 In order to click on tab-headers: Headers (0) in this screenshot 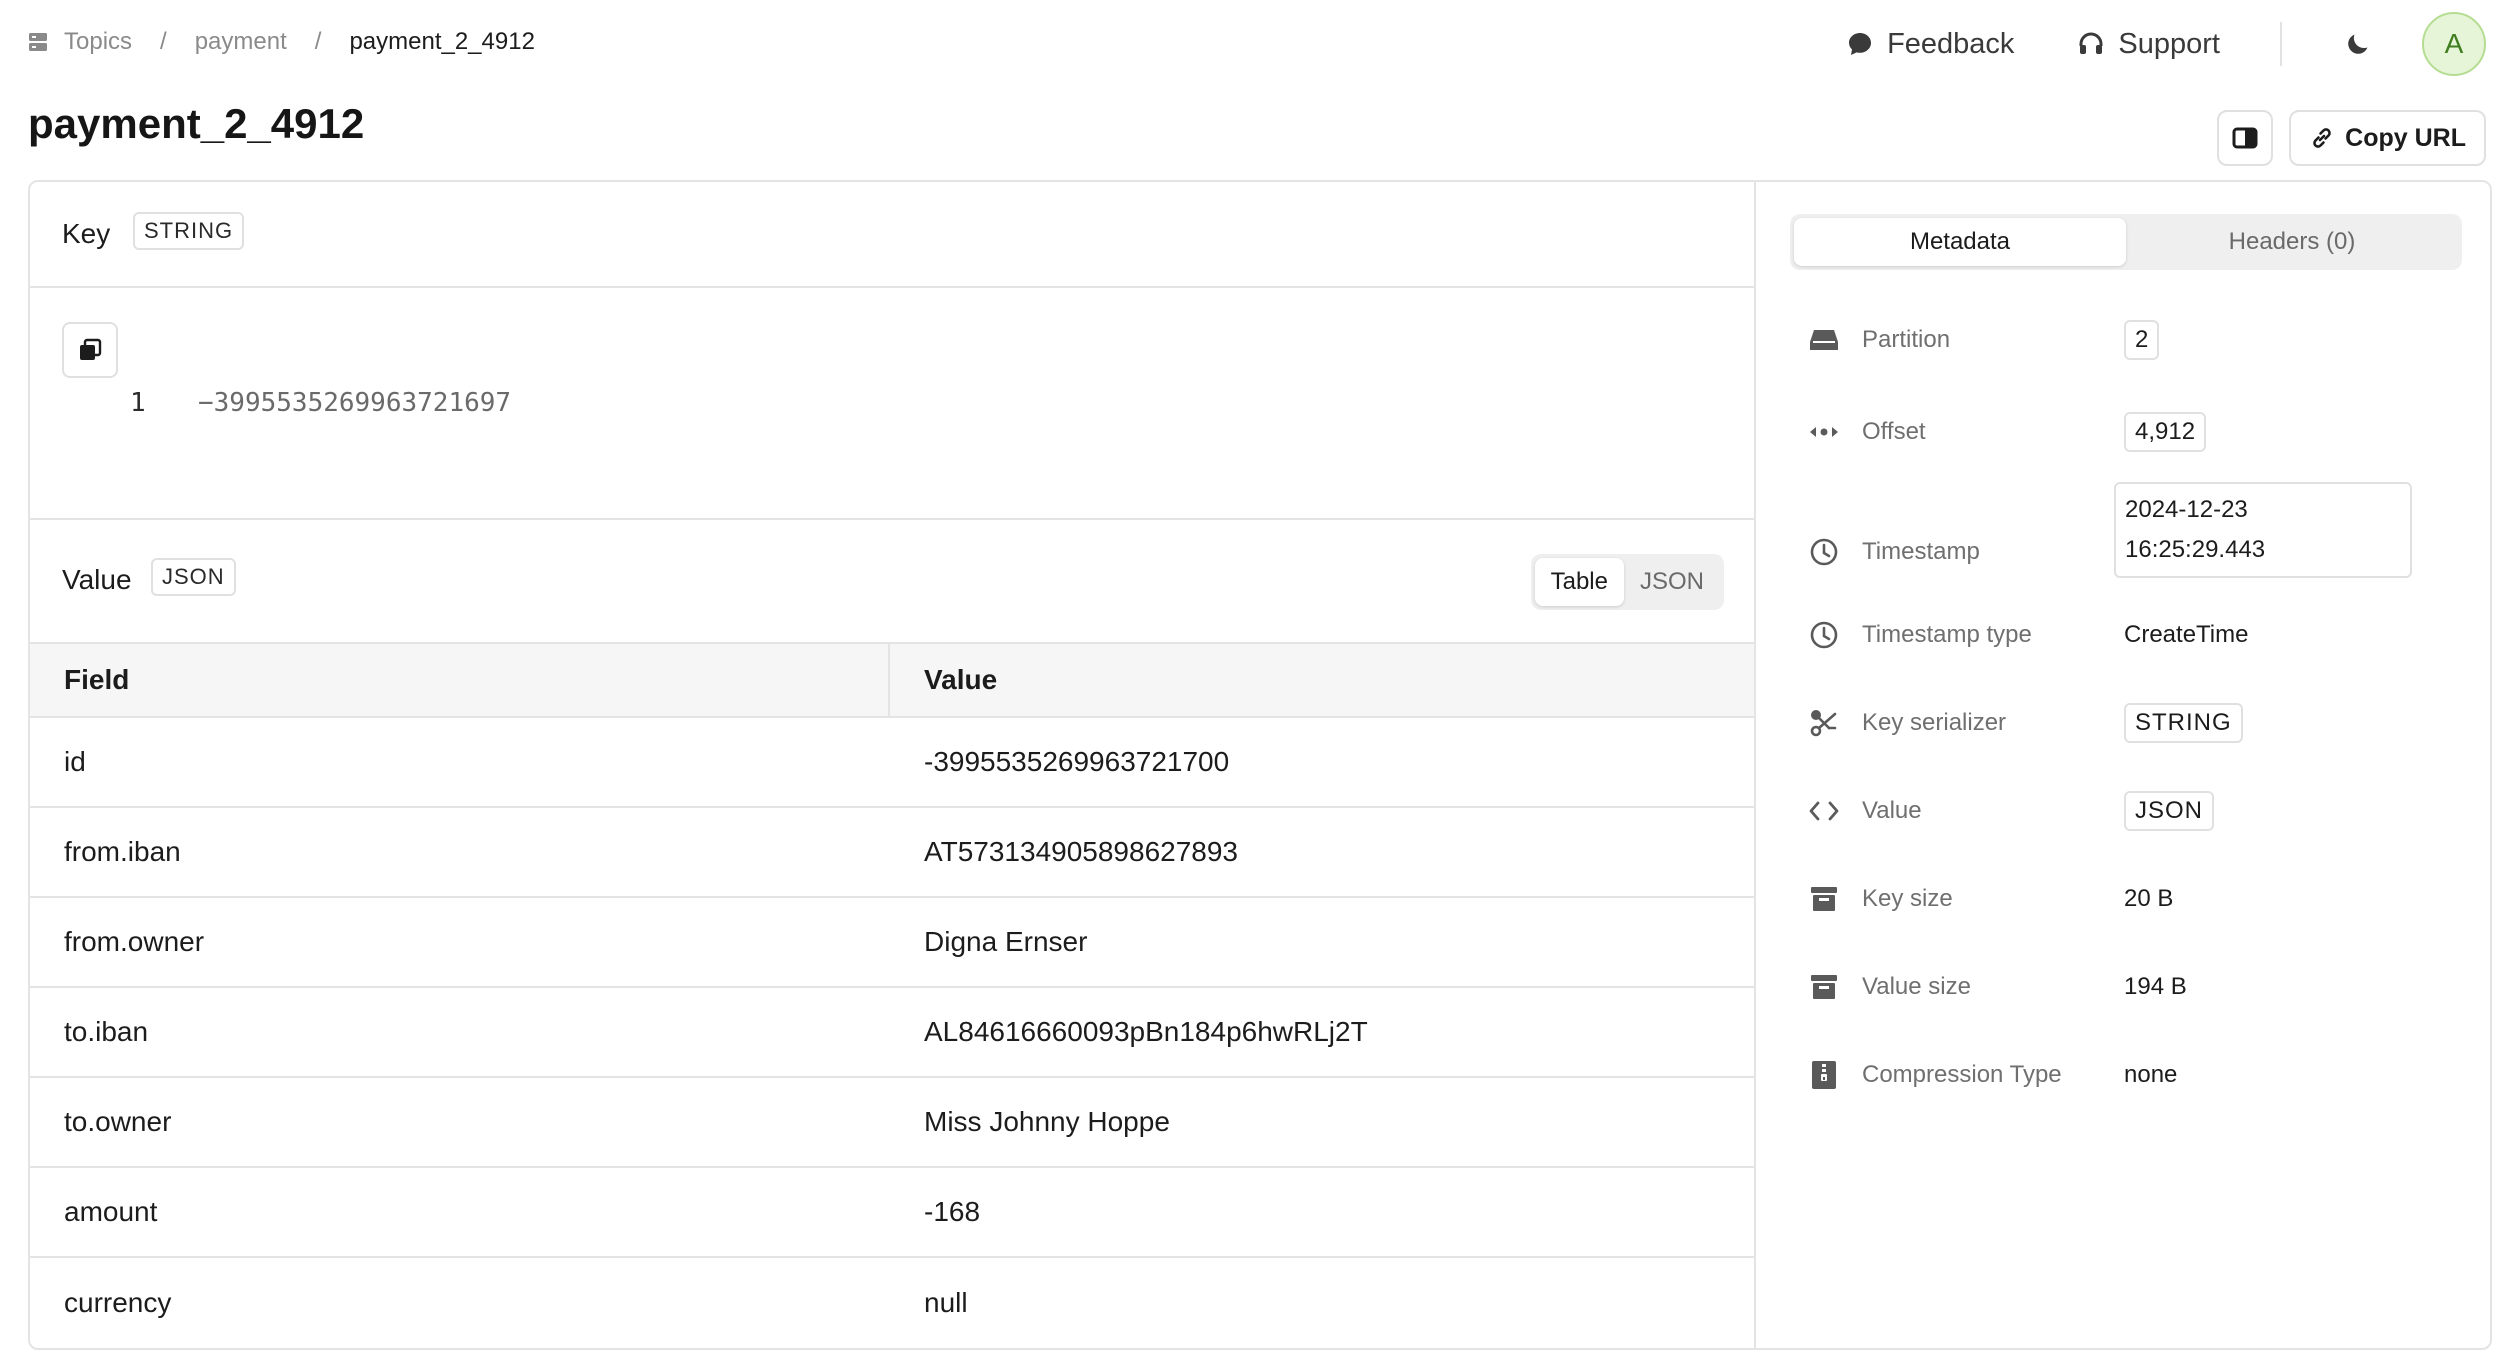, I will do `click(2292, 242)`.